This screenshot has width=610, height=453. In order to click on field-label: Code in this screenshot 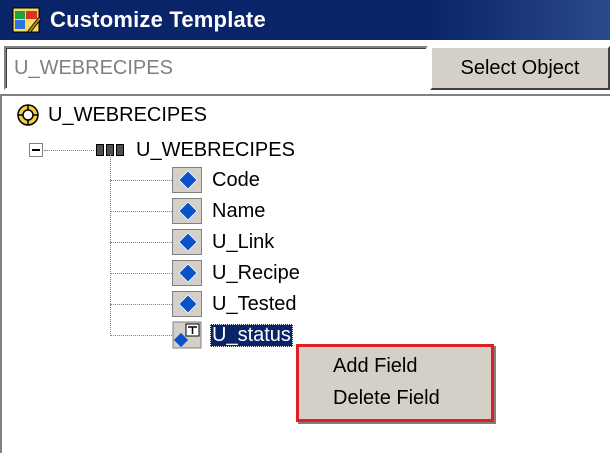, I will do `click(236, 179)`.